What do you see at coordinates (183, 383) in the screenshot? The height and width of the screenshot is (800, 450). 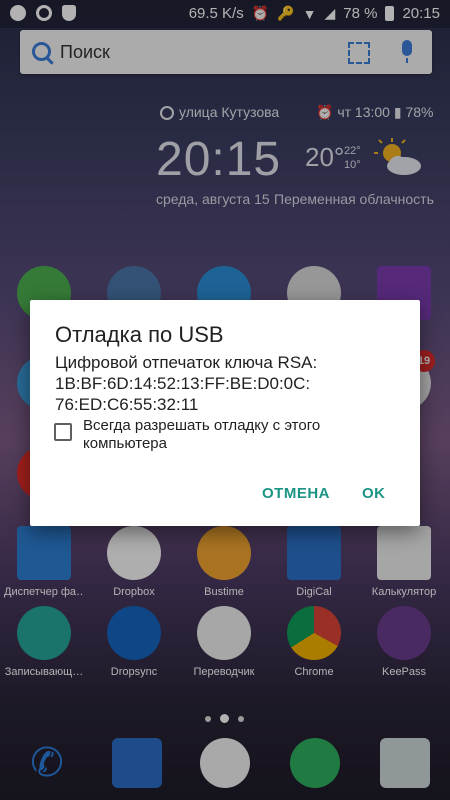 I see `rsa-fingerprint-line1: 1B:BF:6D:14:52:13:FF:BE:D0:0C:` at bounding box center [183, 383].